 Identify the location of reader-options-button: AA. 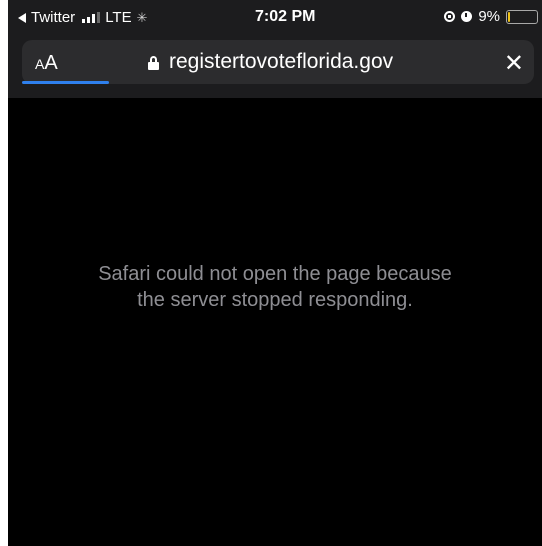
(46, 63).